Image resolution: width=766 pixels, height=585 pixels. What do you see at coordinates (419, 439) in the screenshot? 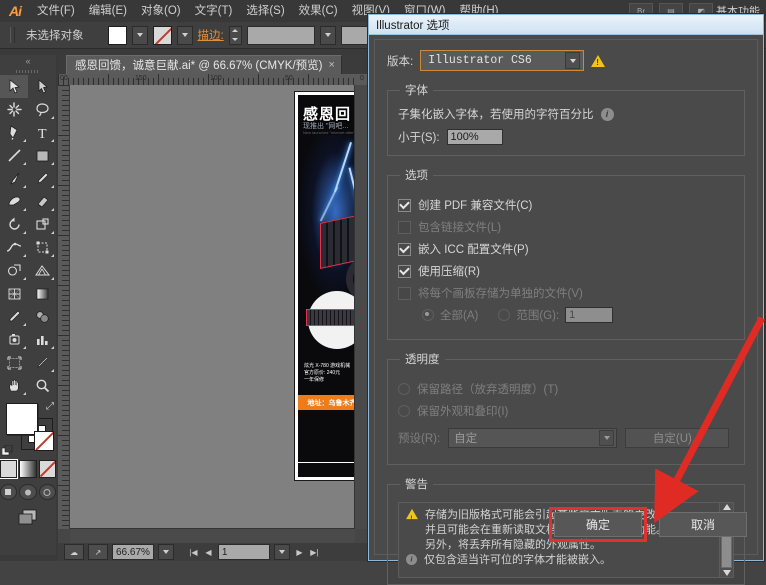
I see `preset-label: 预设(R):` at bounding box center [419, 439].